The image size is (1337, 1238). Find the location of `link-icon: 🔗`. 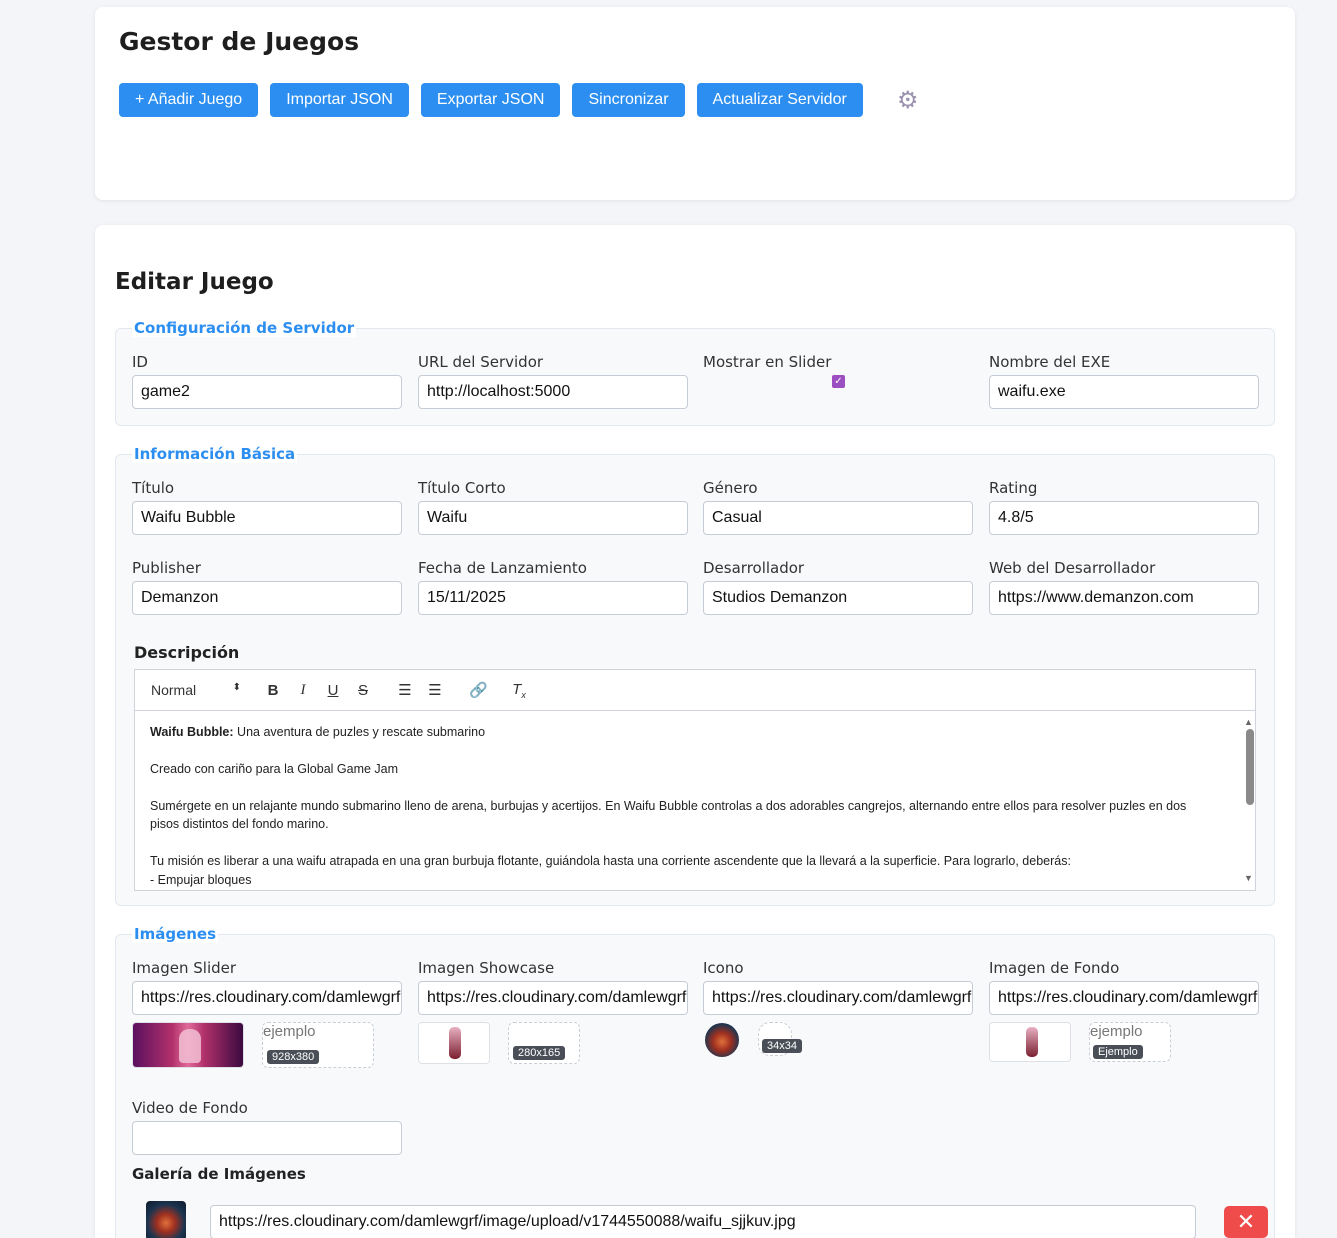

link-icon: 🔗 is located at coordinates (478, 690).